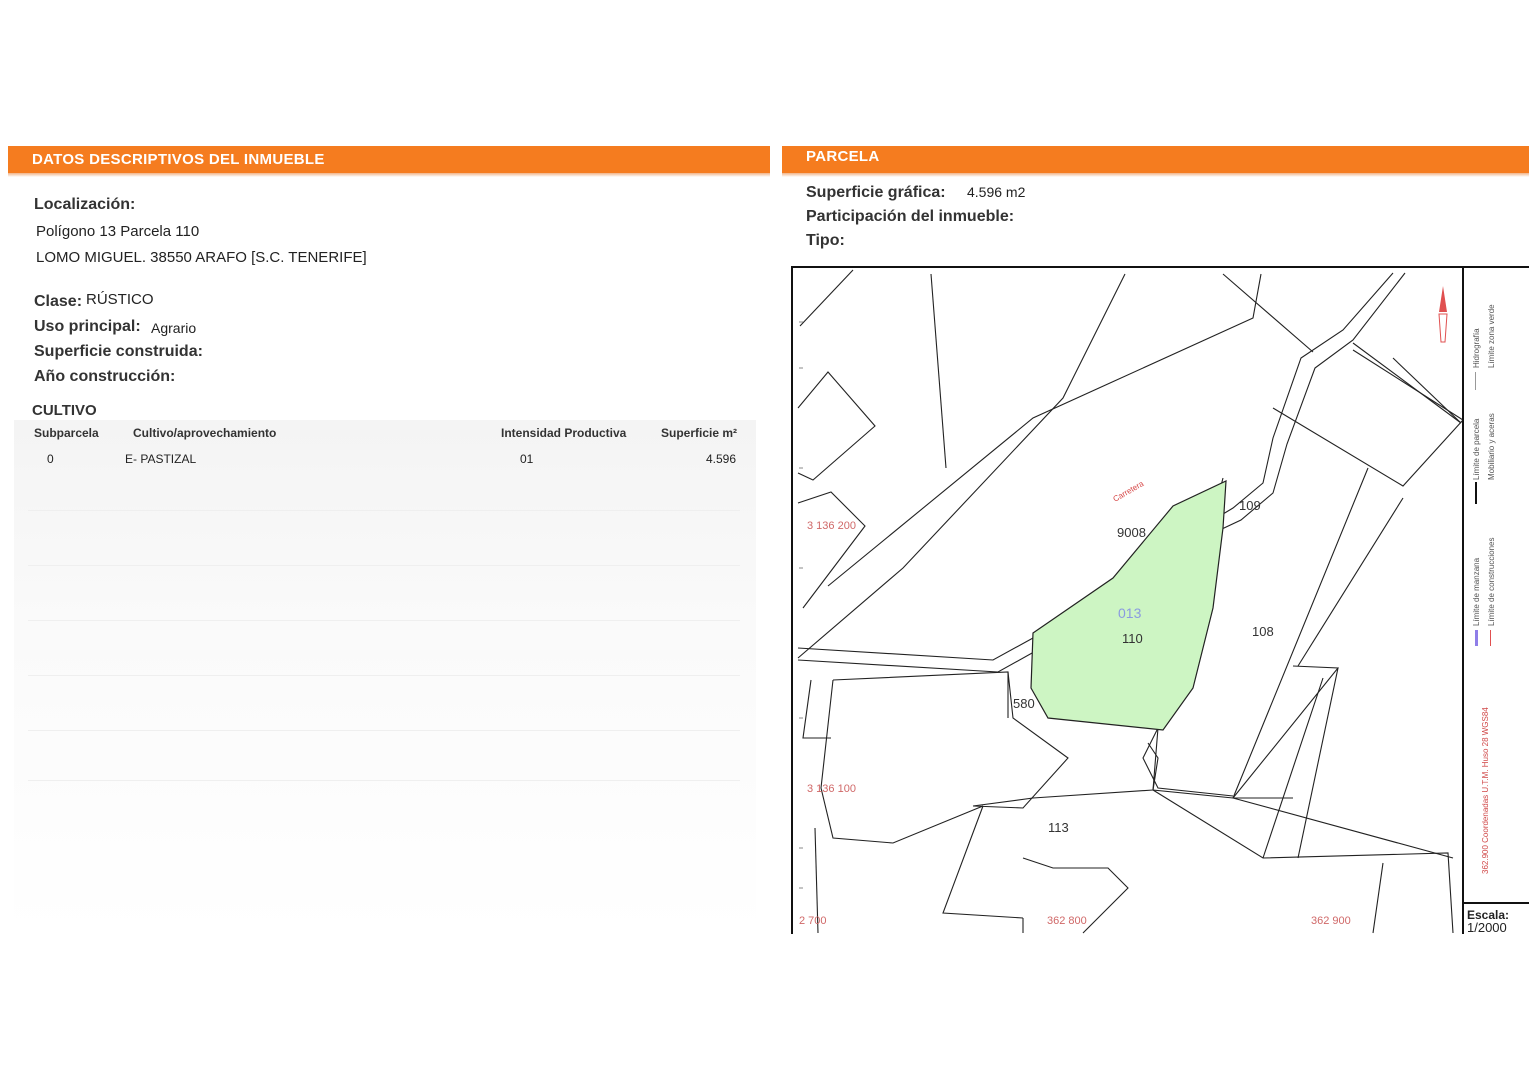  What do you see at coordinates (1263, 631) in the screenshot?
I see `parcel-108-label: 108` at bounding box center [1263, 631].